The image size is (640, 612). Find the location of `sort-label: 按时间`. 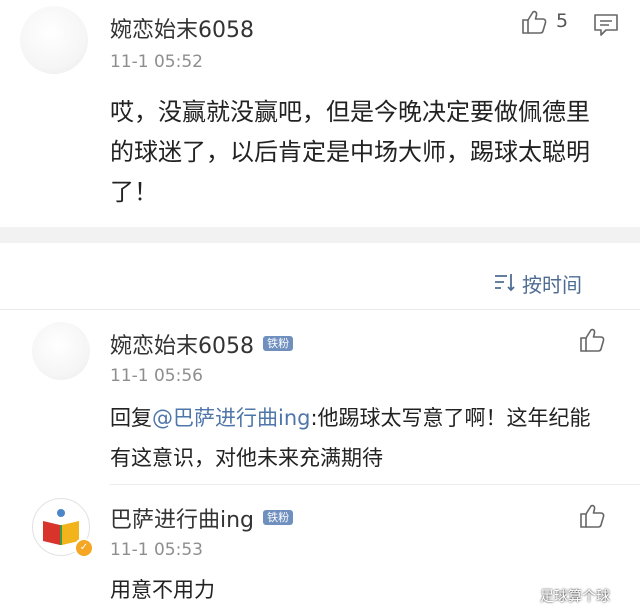

sort-label: 按时间 is located at coordinates (552, 285).